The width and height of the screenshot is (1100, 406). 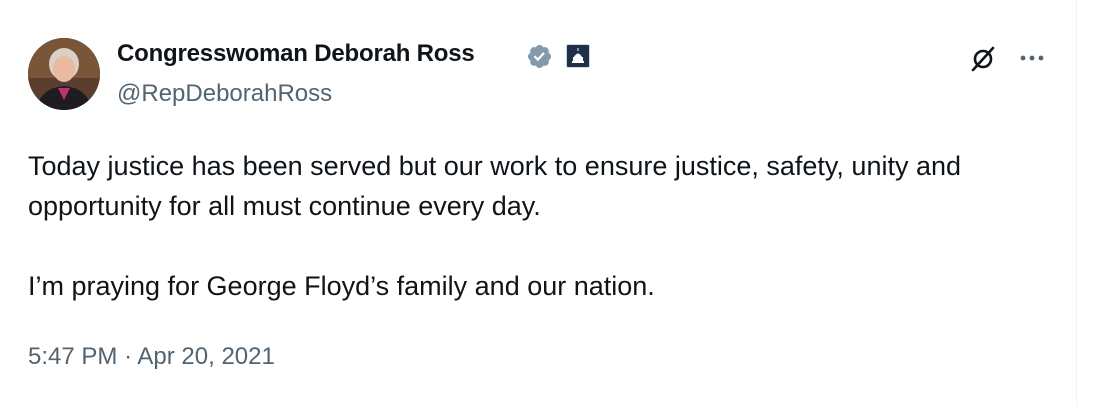 What do you see at coordinates (1076, 203) in the screenshot?
I see `column-divider` at bounding box center [1076, 203].